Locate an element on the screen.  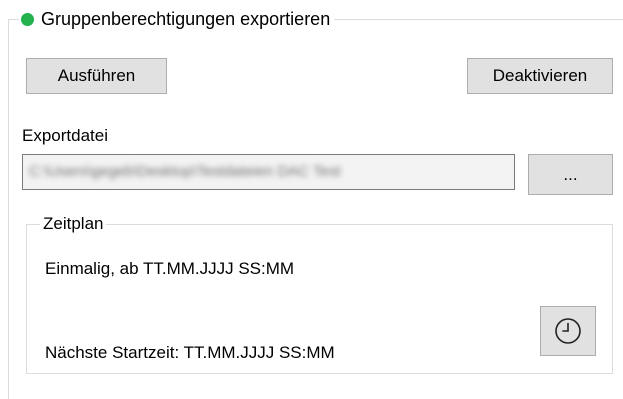
group-header: Gruppenberechtigungen exportieren is located at coordinates (177, 19).